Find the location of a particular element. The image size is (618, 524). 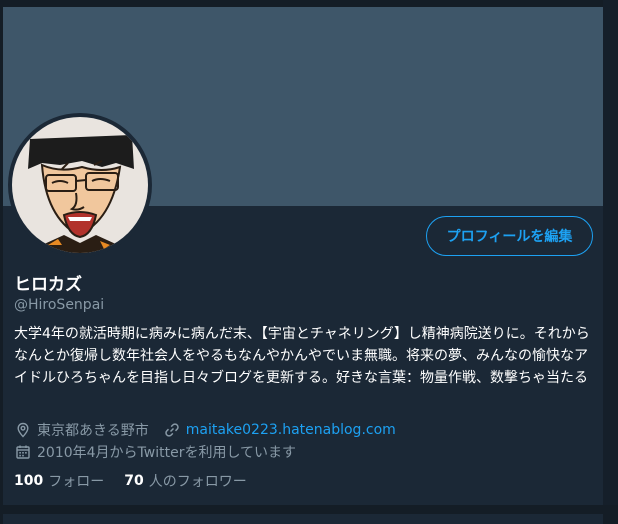

avatar is located at coordinates (80, 185).